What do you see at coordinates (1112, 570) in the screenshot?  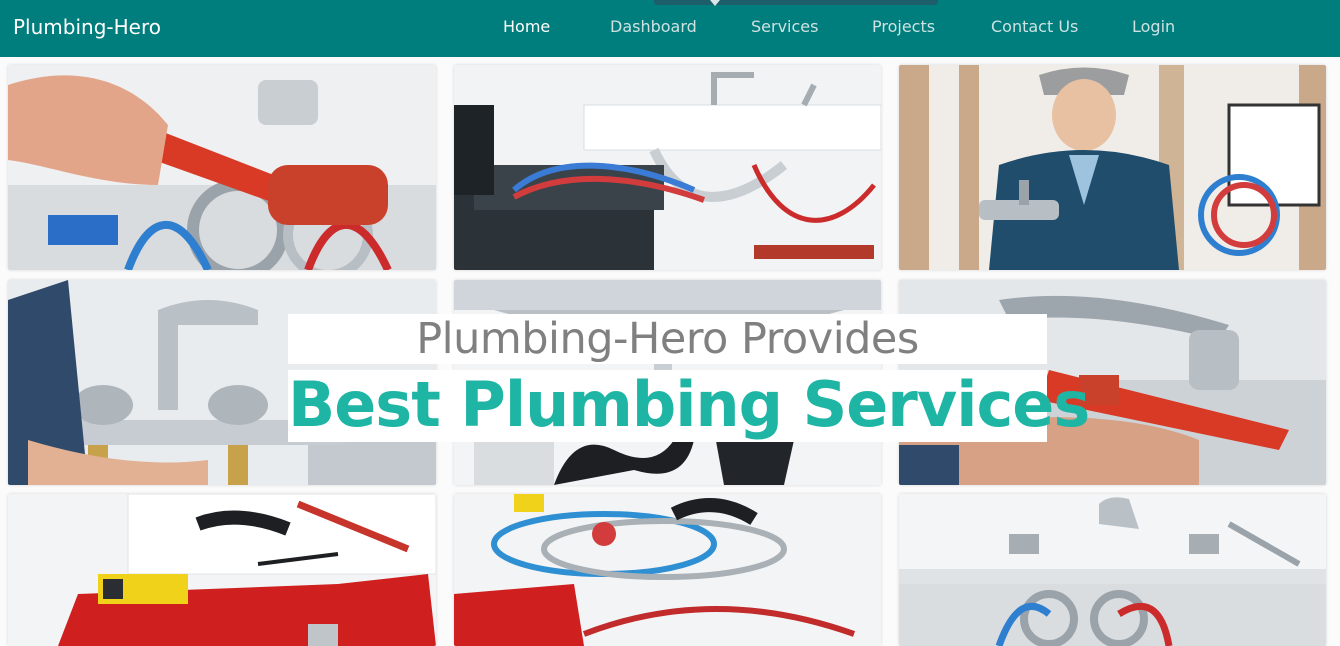 I see `sink-valves-image` at bounding box center [1112, 570].